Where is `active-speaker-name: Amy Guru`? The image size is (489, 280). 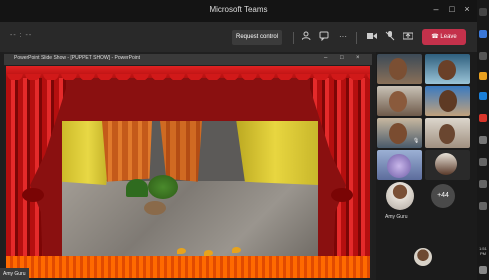
active-speaker-name: Amy Guru is located at coordinates (396, 217).